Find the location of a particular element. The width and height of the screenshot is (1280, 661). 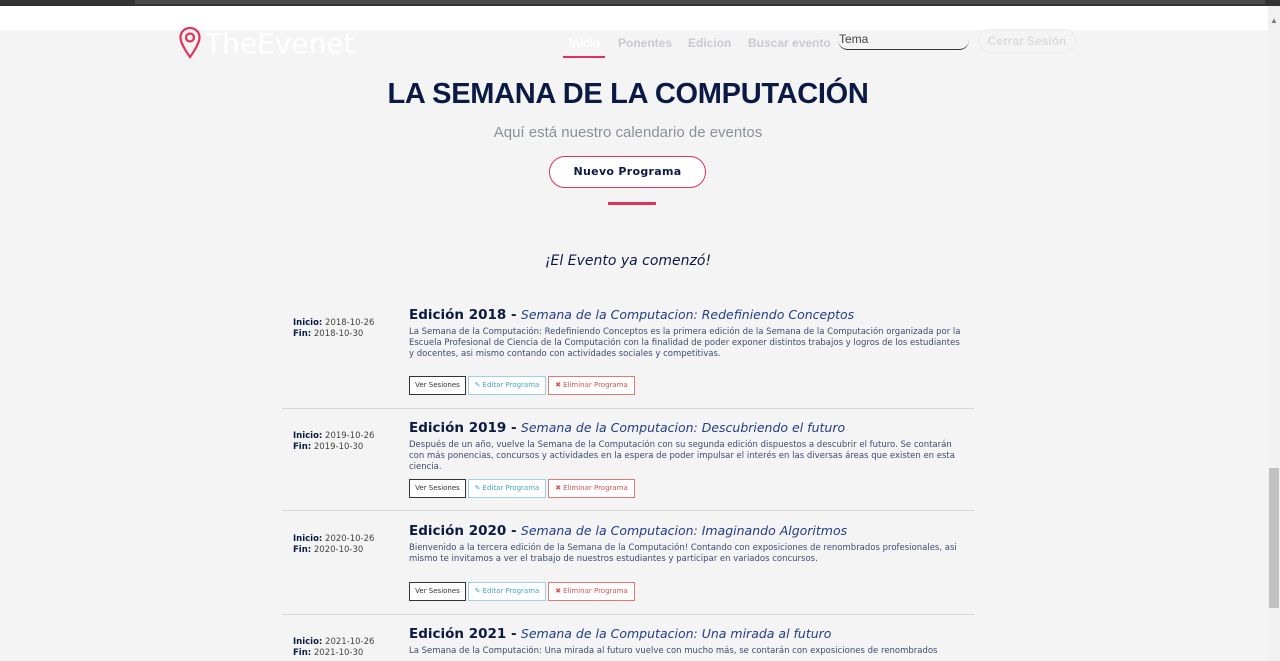

start-date: 2020-10-26 is located at coordinates (350, 539).